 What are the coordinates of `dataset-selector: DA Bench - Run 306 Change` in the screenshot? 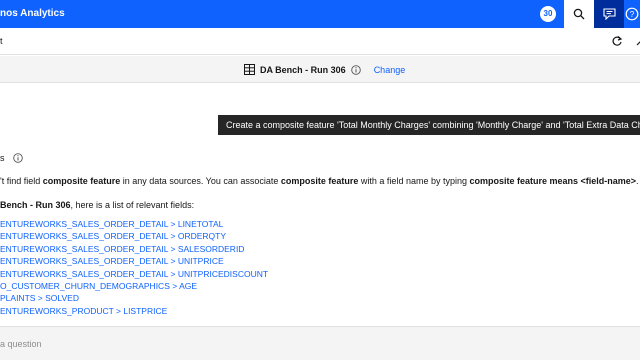 It's located at (324, 69).